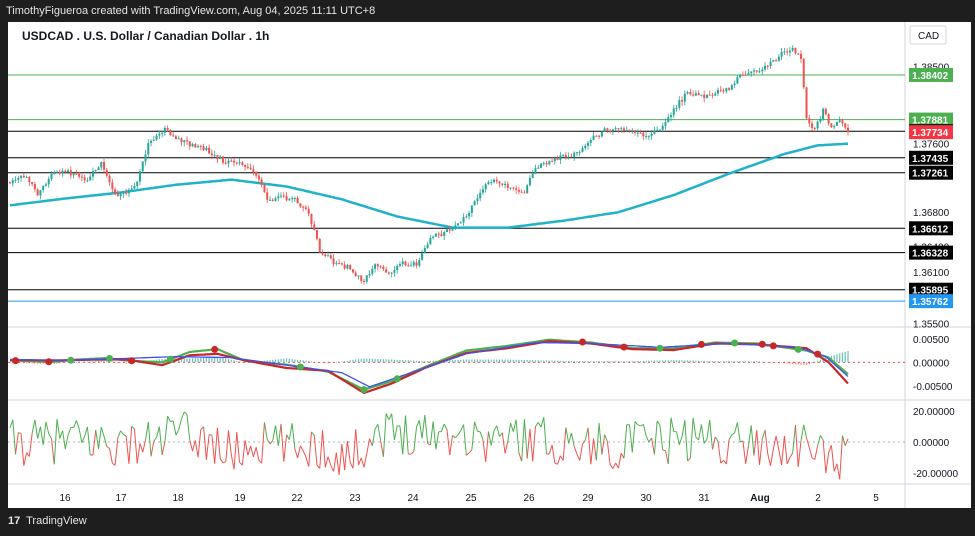  I want to click on osc-tick-label: 20.00000, so click(934, 412).